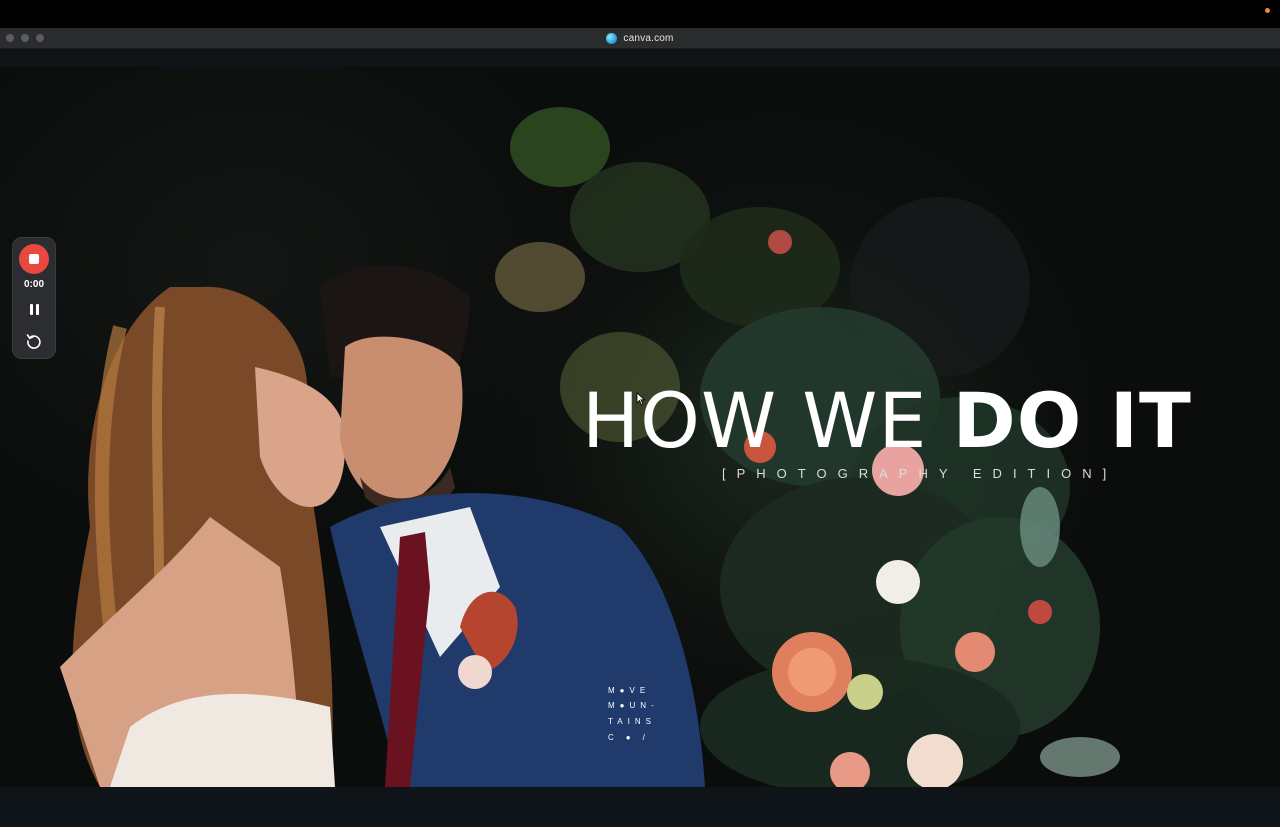 The width and height of the screenshot is (1280, 827). What do you see at coordinates (633, 705) in the screenshot?
I see `logo-line-2: M●UN-` at bounding box center [633, 705].